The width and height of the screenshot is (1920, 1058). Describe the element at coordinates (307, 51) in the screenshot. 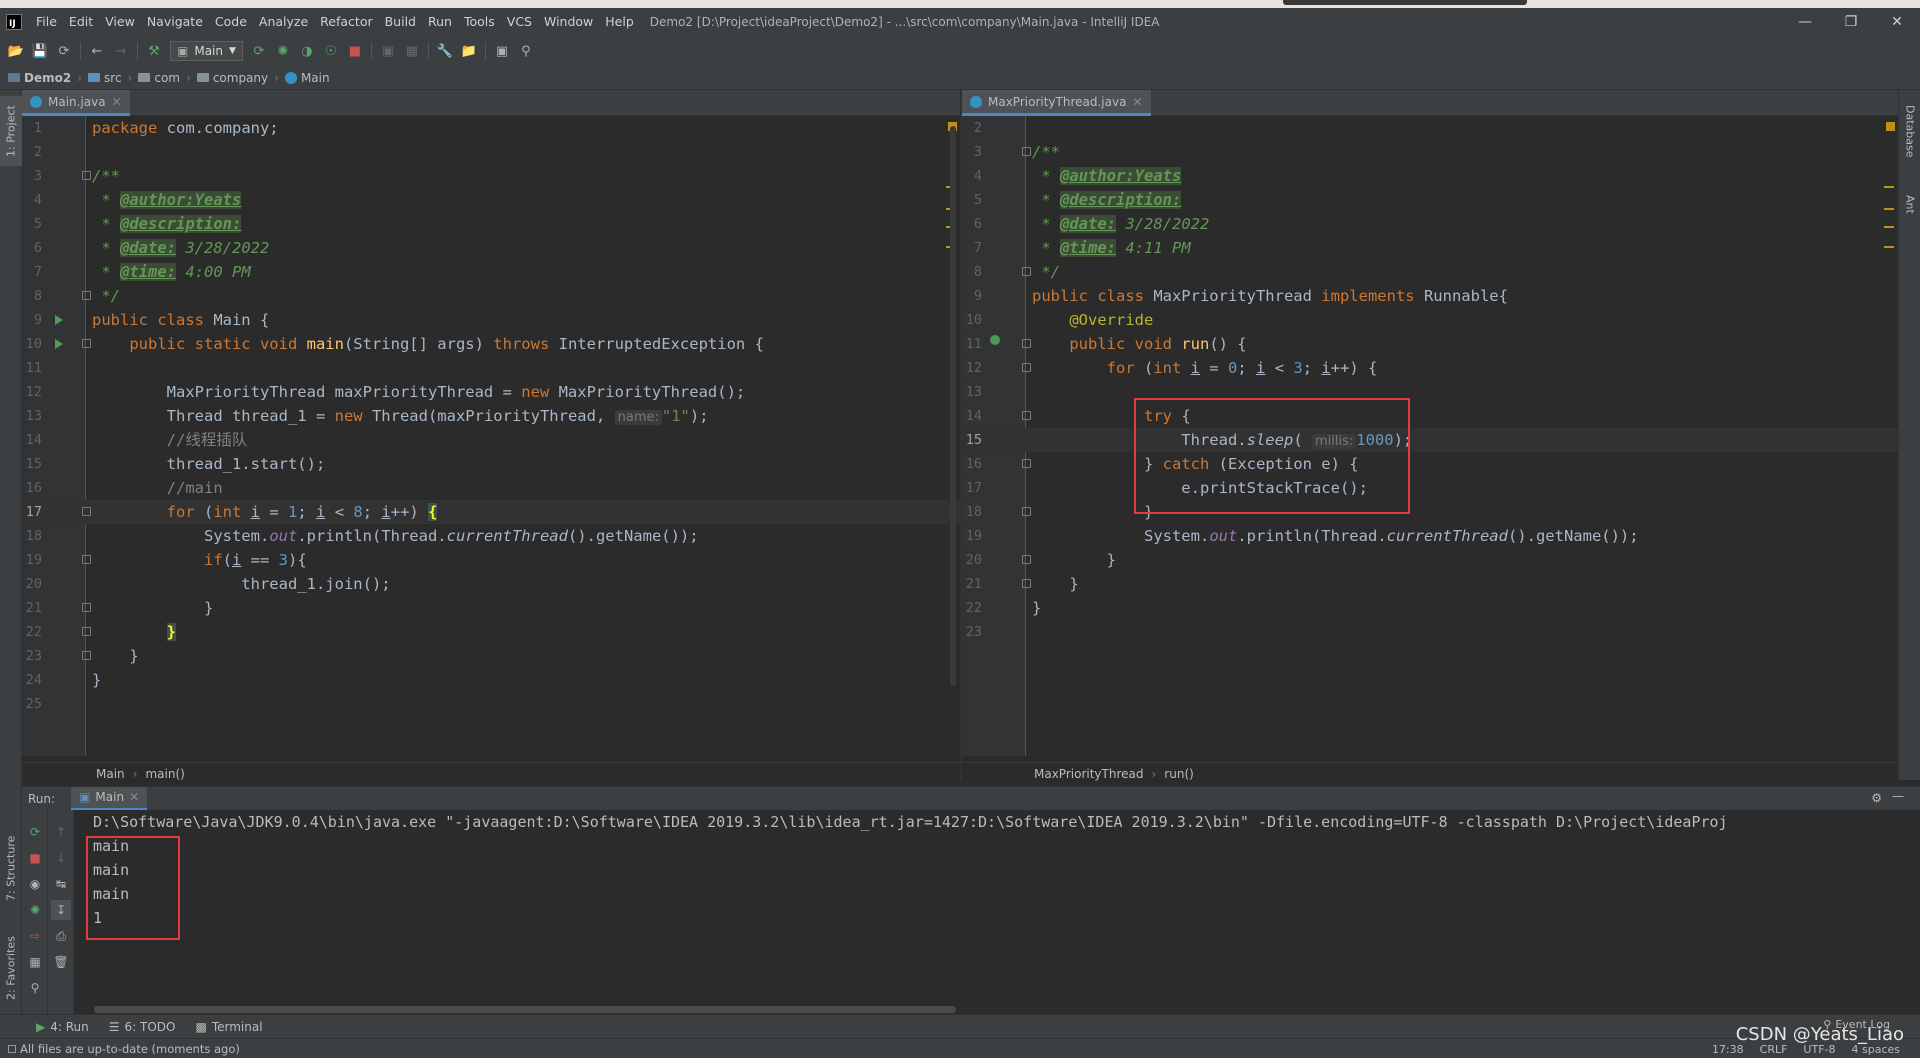

I see `coverage-icon: ◑` at that location.